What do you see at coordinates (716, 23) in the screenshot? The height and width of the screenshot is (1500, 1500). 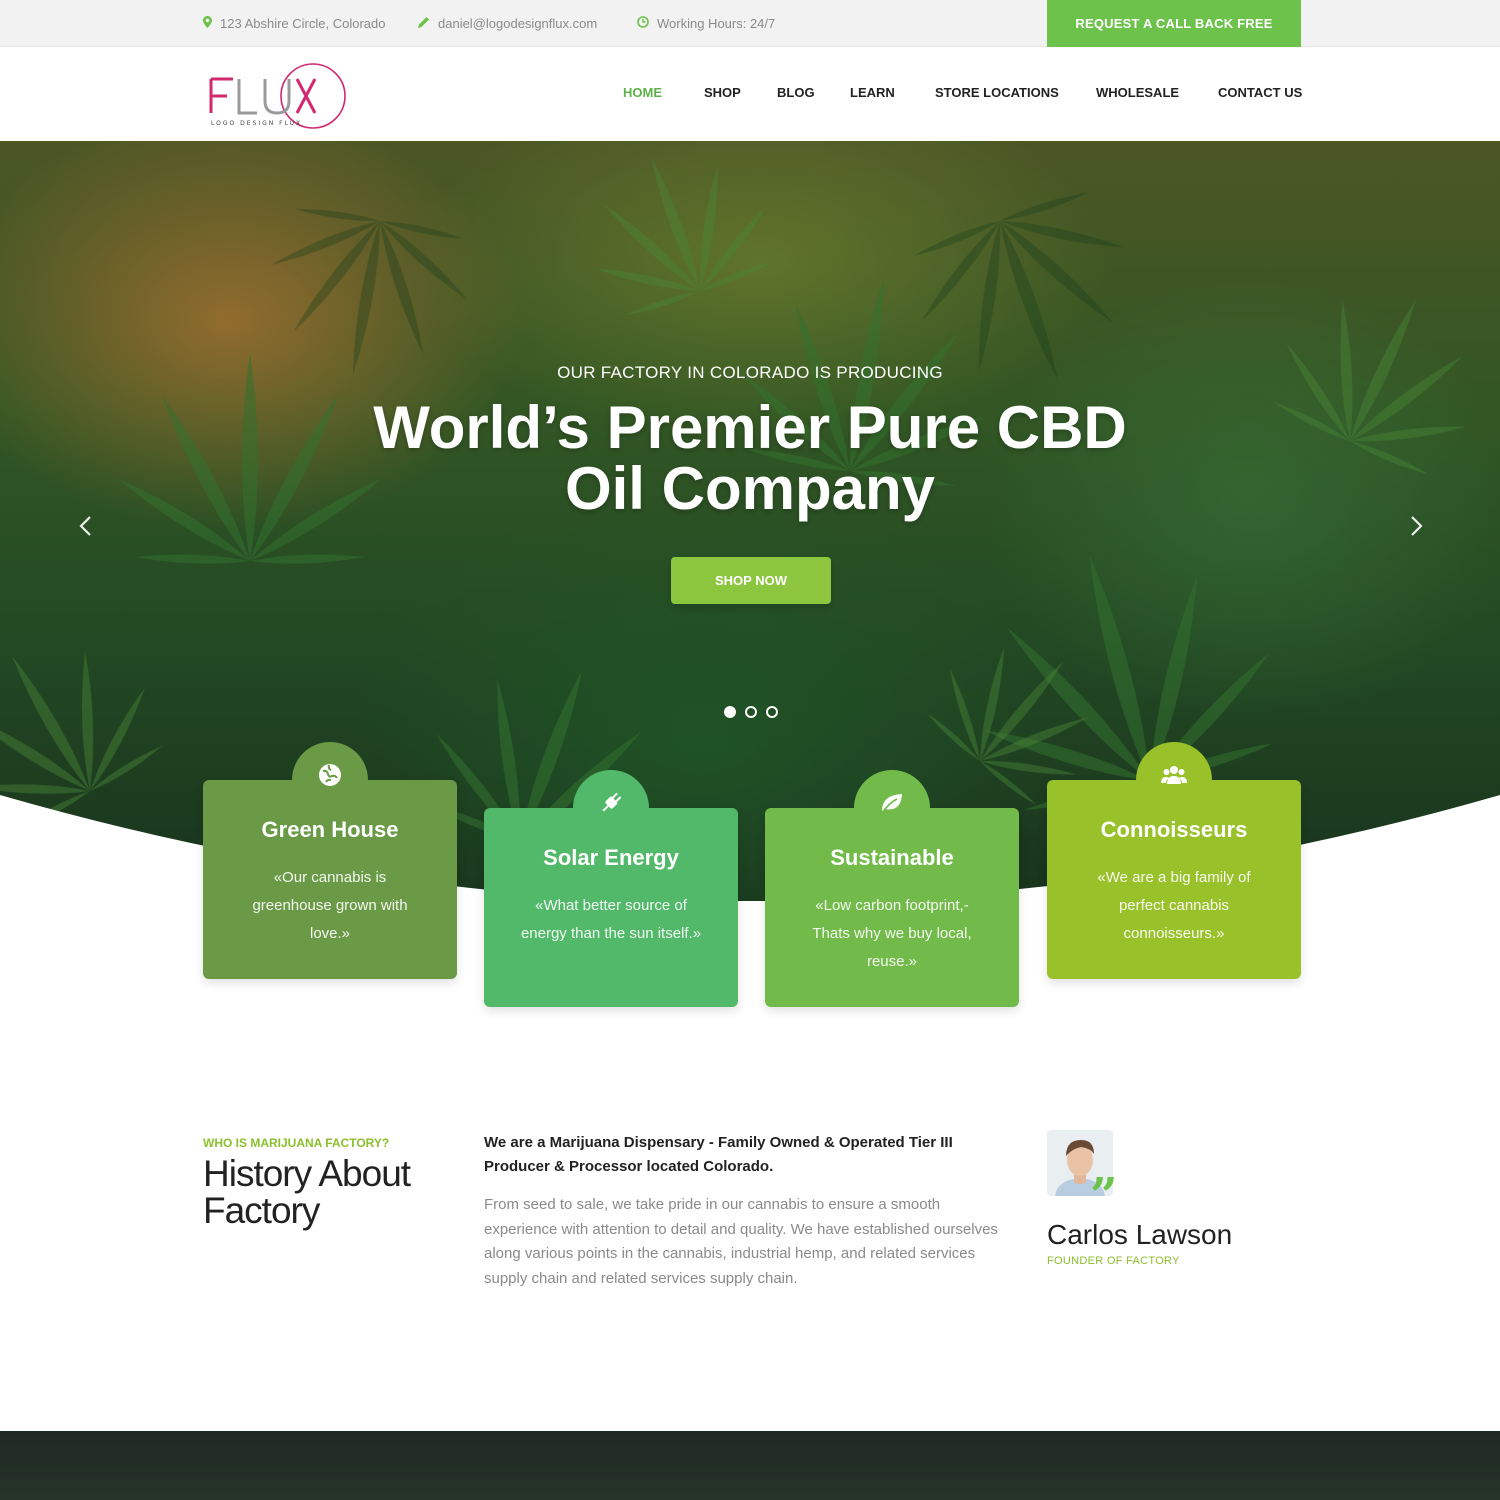 I see `hours-text: Working Hours: 24/7` at bounding box center [716, 23].